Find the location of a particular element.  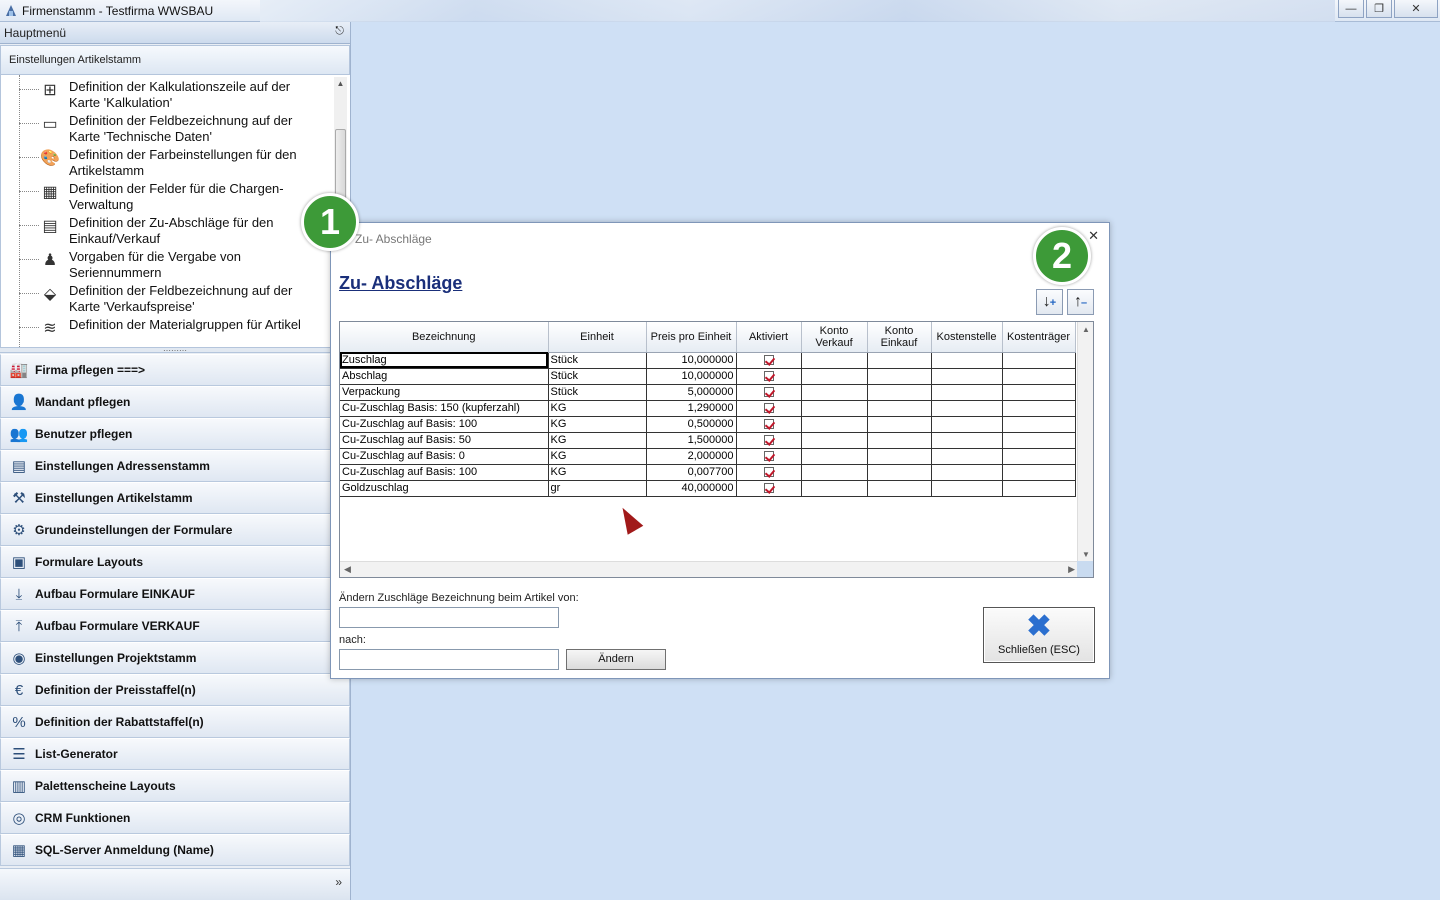

cell-preis: 5,000000 is located at coordinates (691, 392).